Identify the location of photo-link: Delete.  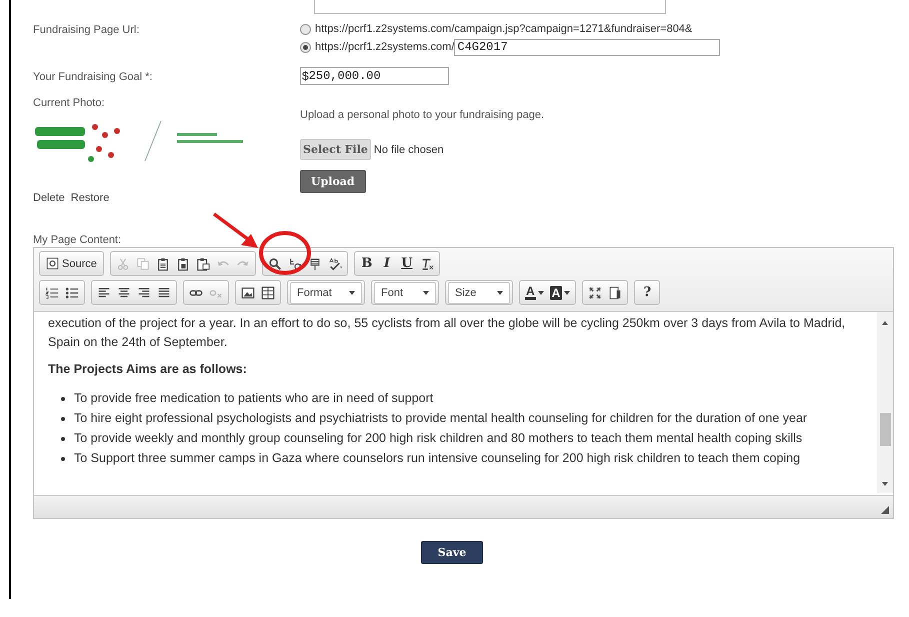
(49, 198).